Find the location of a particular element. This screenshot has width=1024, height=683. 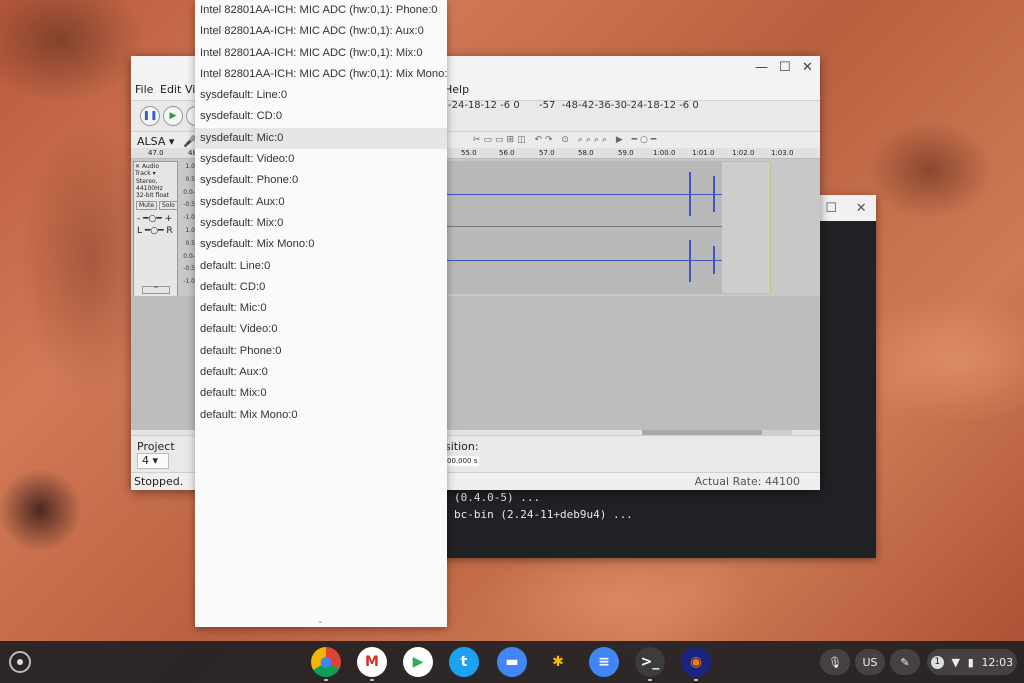

launcher-icon is located at coordinates (20, 662).